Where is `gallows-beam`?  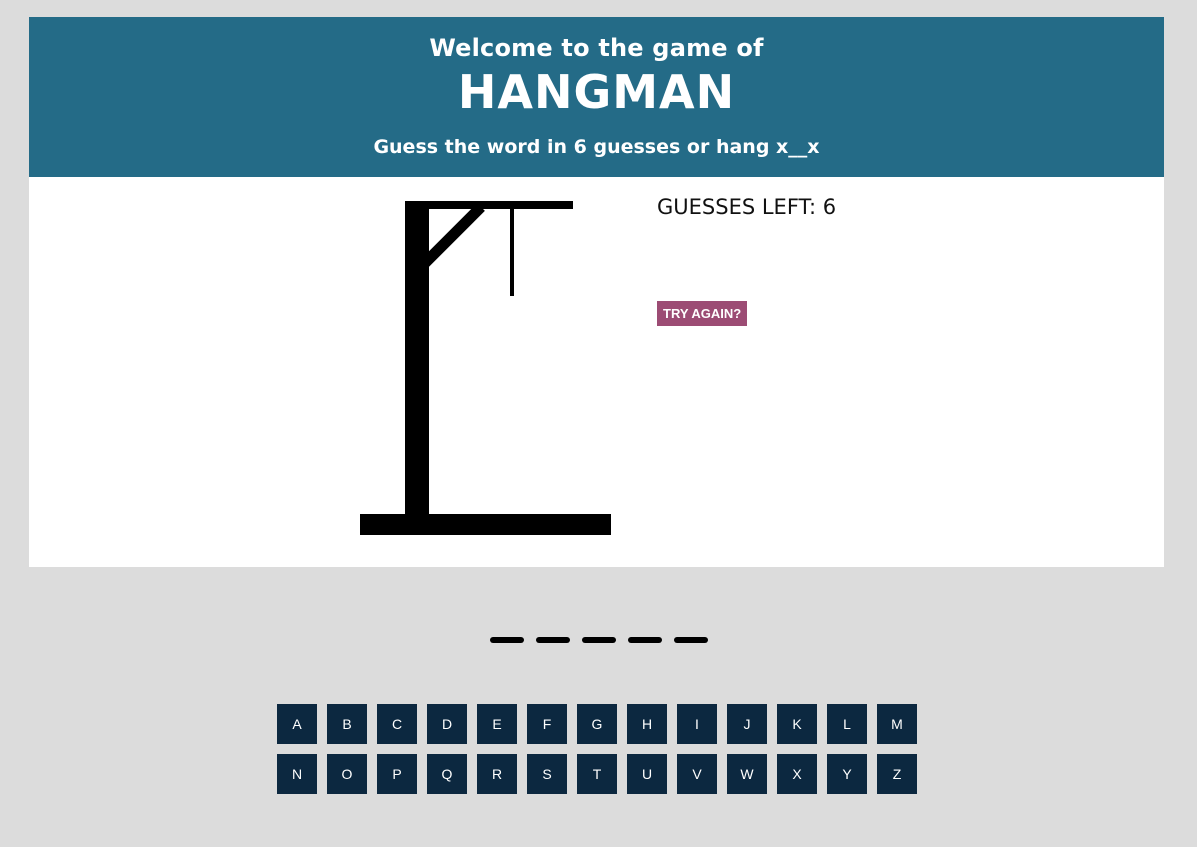 gallows-beam is located at coordinates (489, 205).